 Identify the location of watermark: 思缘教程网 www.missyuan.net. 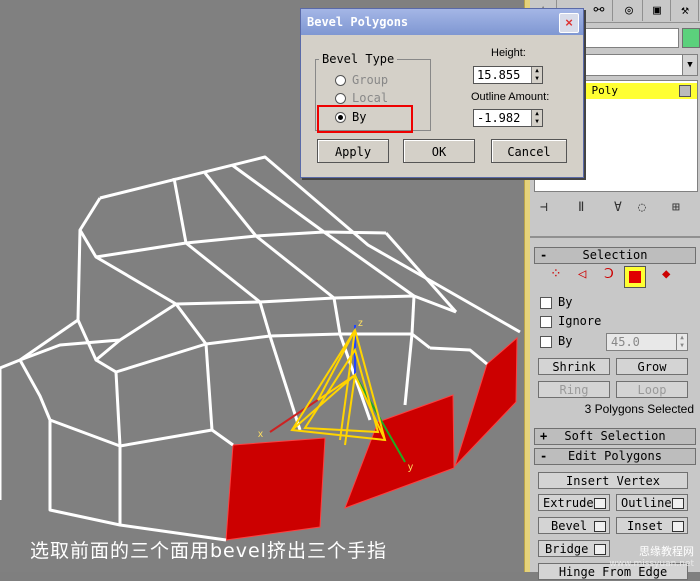
(651, 558).